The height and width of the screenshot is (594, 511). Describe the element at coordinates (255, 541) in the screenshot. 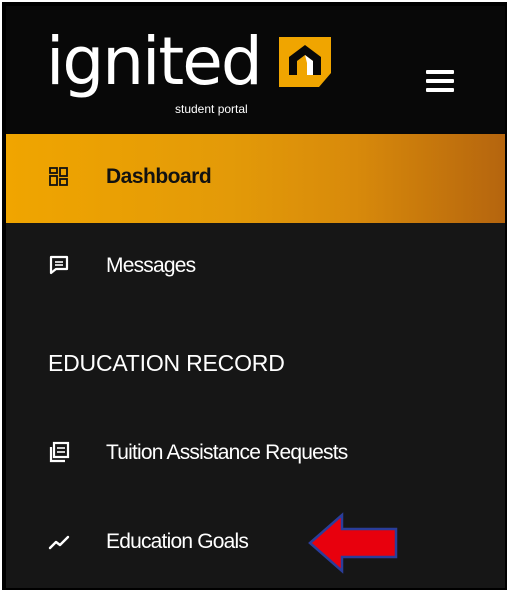

I see `sidebar-item-education-goals: Education Goals` at that location.